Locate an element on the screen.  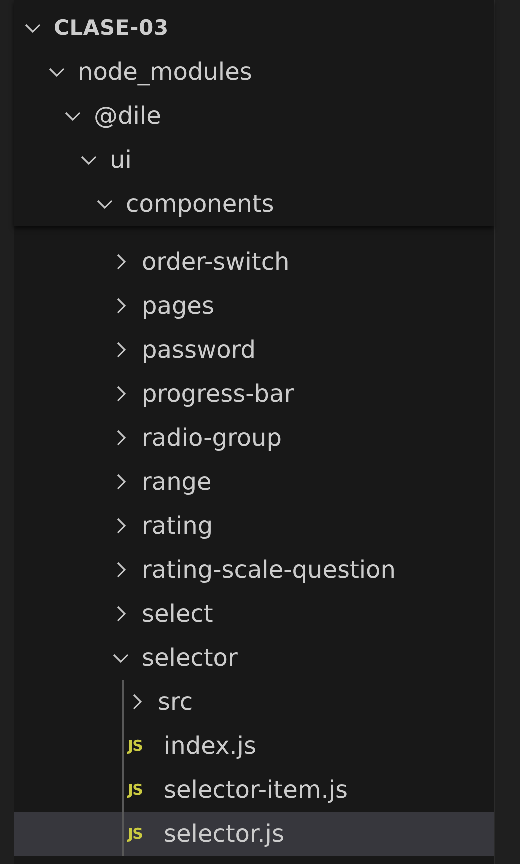
file-name: progress-bar is located at coordinates (218, 394).